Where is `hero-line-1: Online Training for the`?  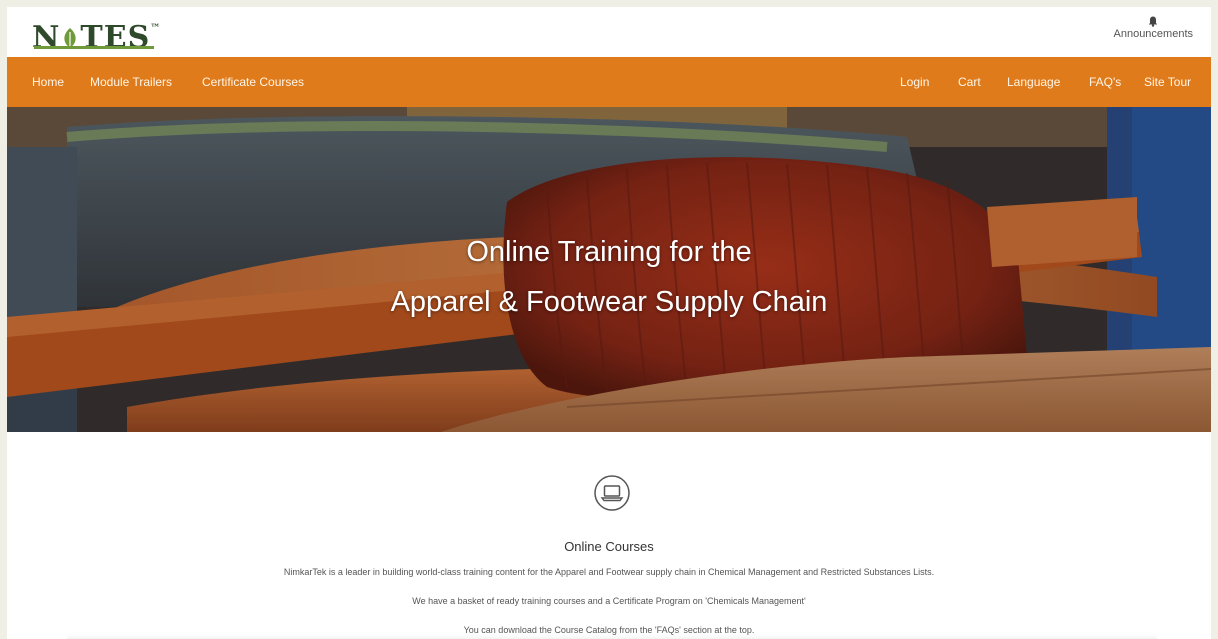 hero-line-1: Online Training for the is located at coordinates (609, 252).